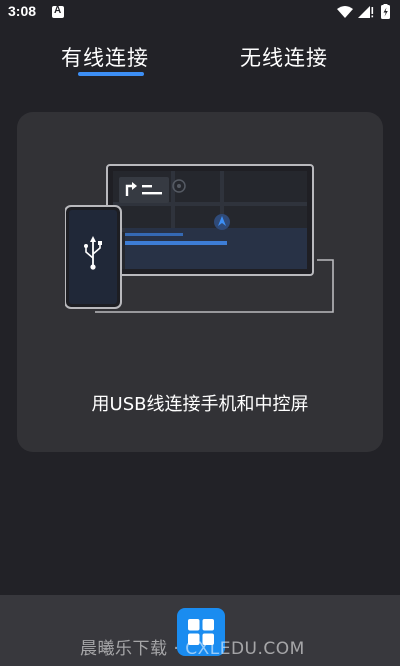 This screenshot has height=666, width=400. I want to click on tab-selected-indicator, so click(111, 74).